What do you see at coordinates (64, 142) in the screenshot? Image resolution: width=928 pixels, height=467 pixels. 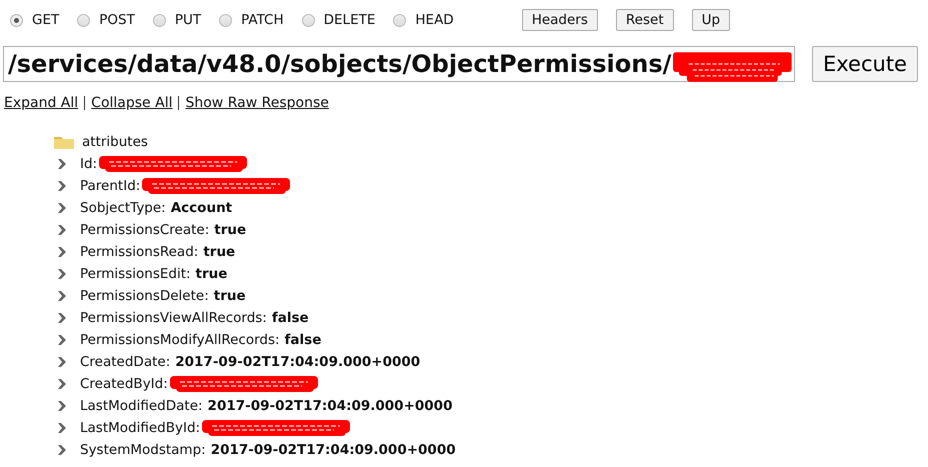 I see `folder-icon` at bounding box center [64, 142].